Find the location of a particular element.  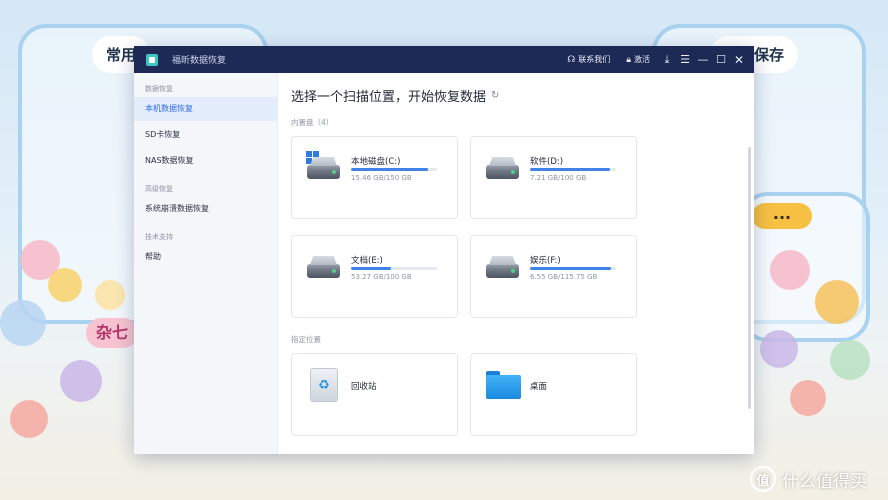

location-card-recycle-bin: ♻ 回收站 is located at coordinates (374, 394).